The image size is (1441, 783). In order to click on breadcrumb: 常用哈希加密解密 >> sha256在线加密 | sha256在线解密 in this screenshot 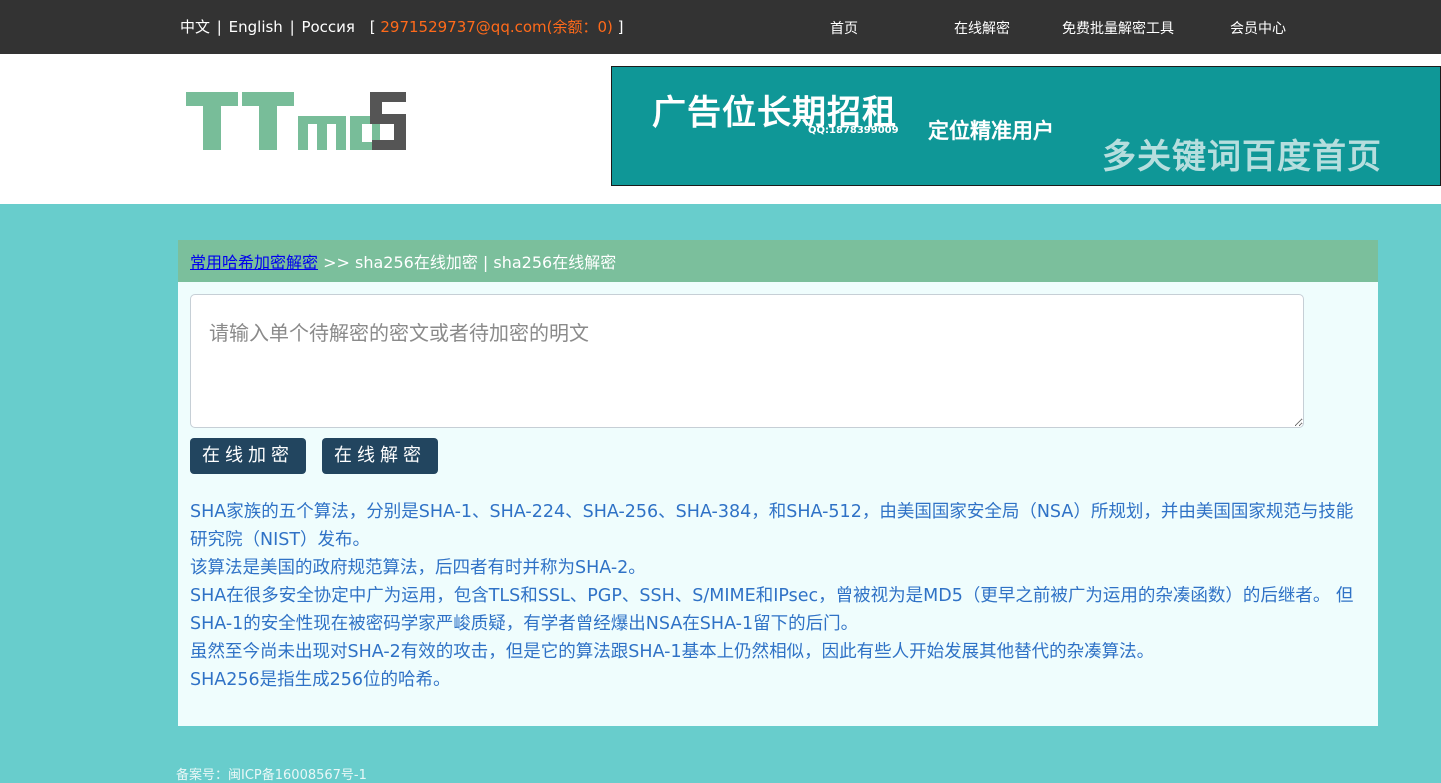, I will do `click(778, 261)`.